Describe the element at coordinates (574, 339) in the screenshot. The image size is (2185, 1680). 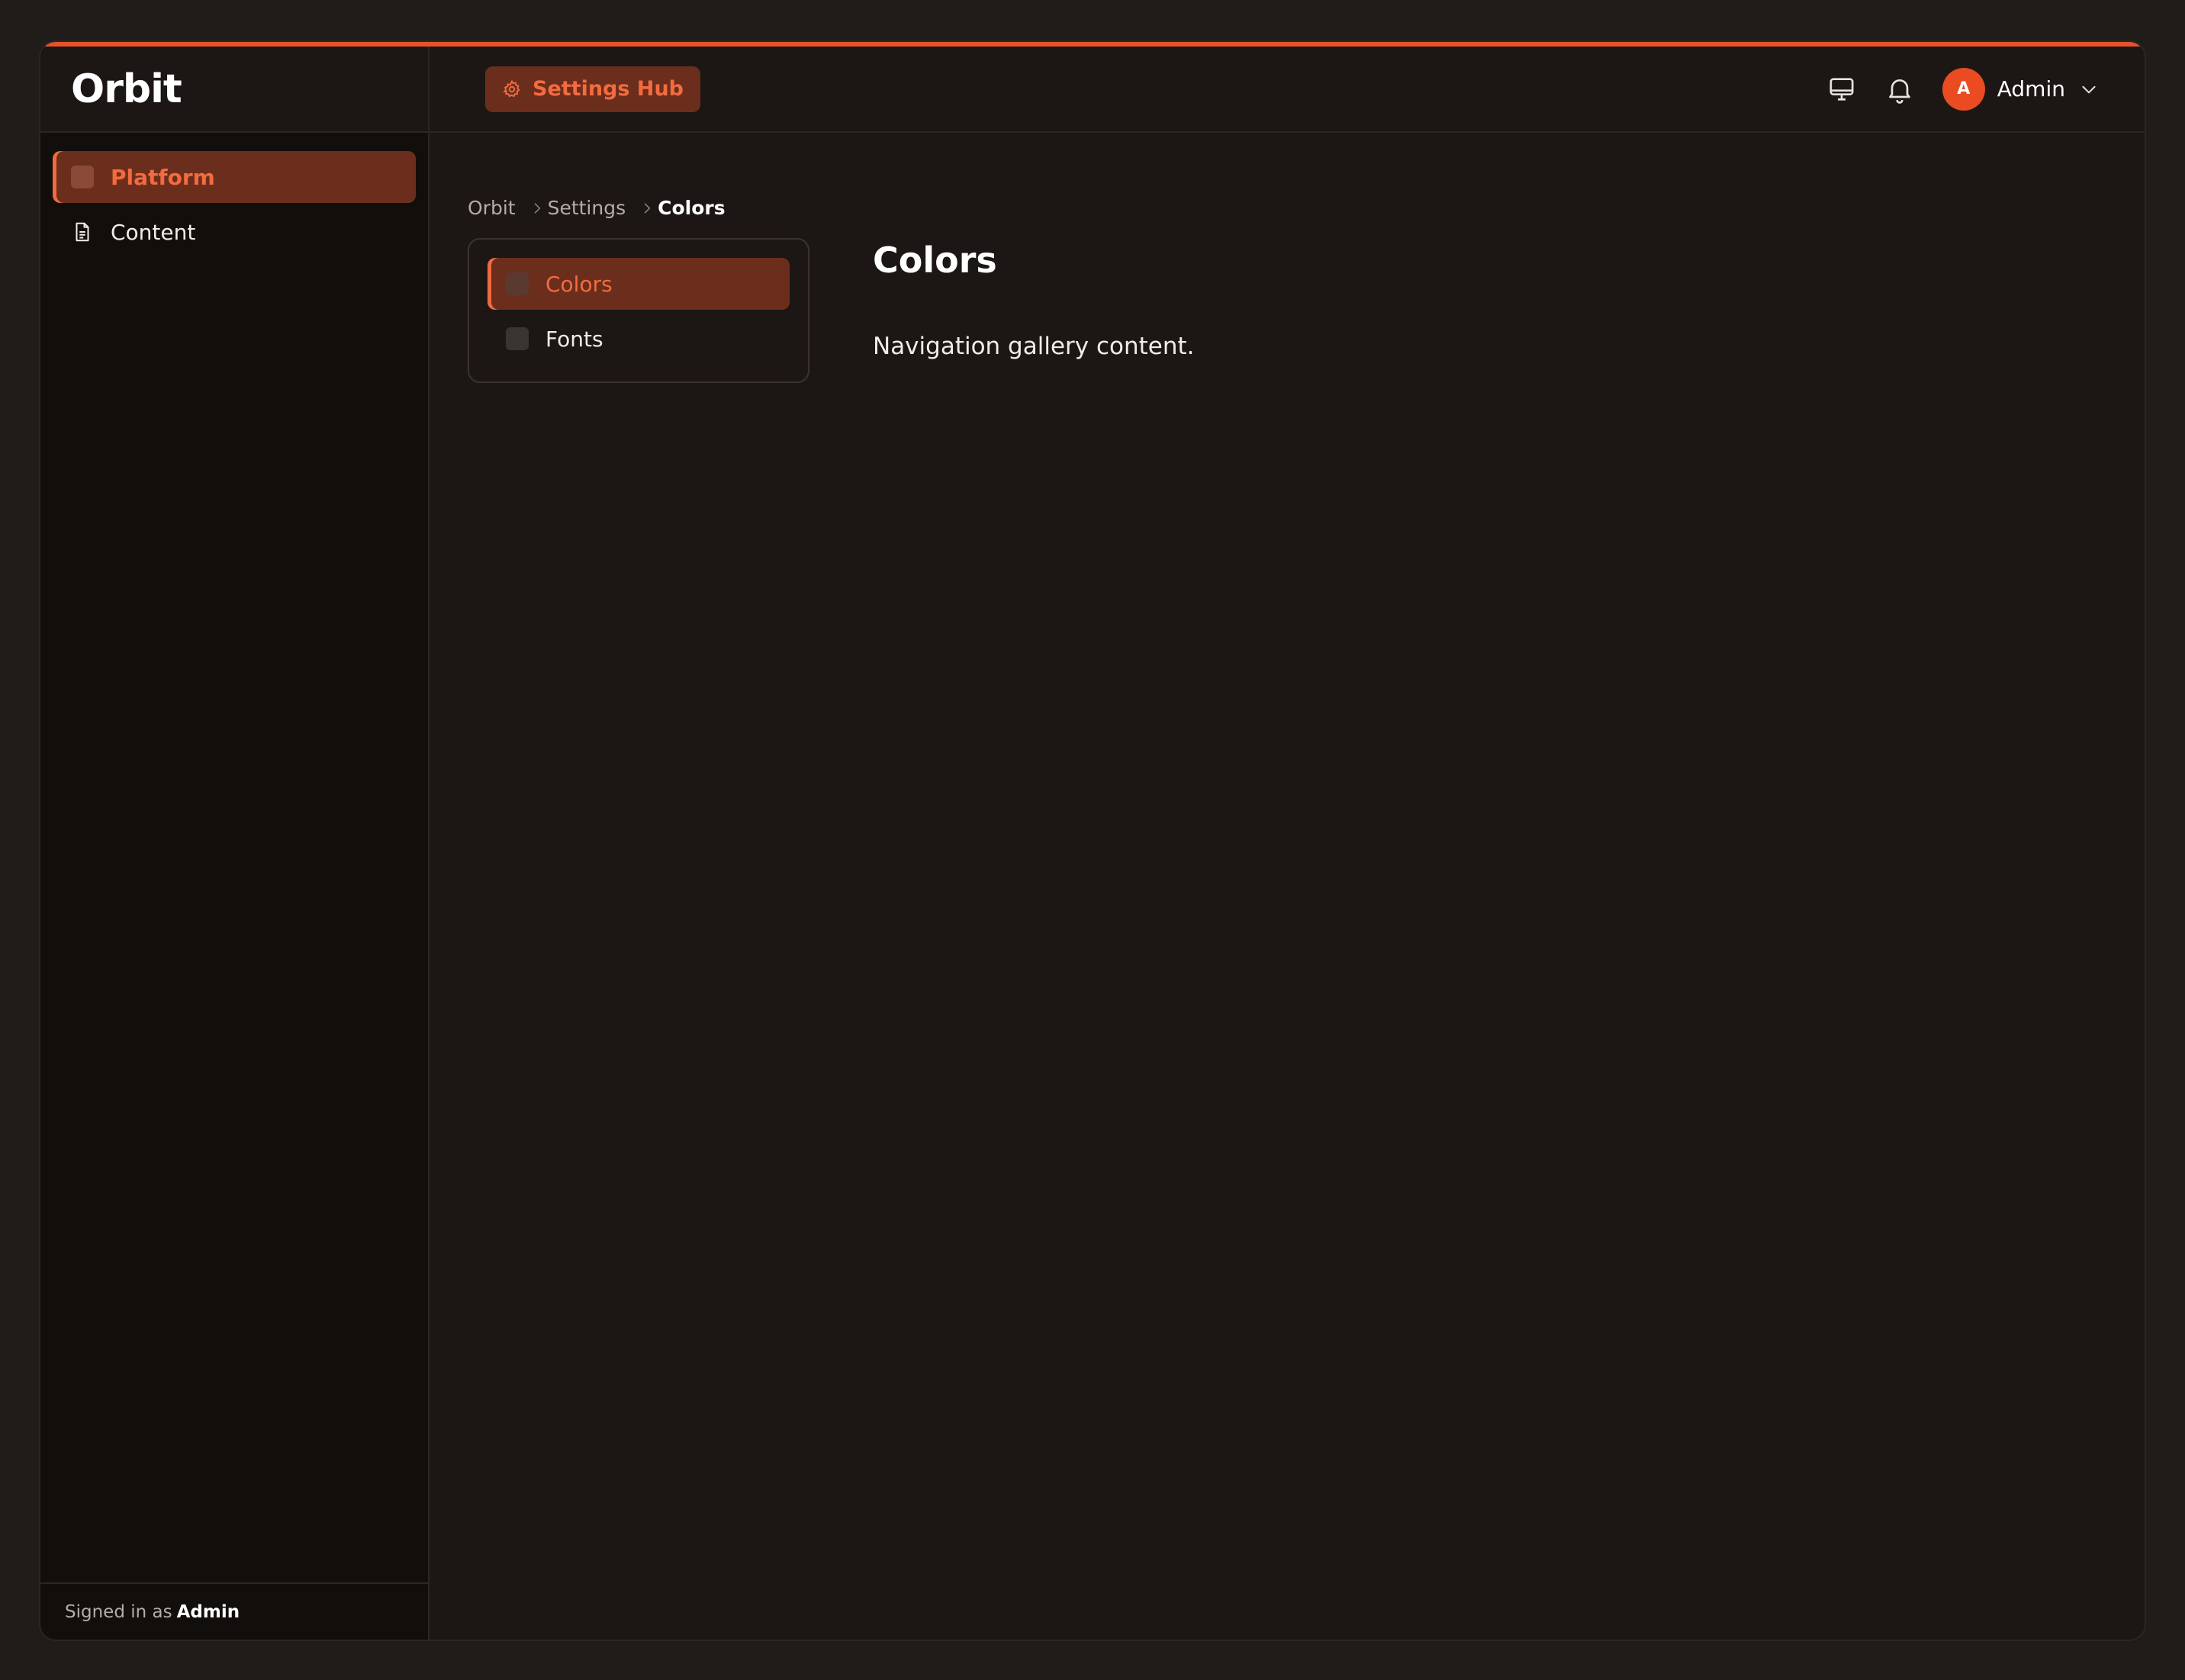
I see `subnav-item-label: Fonts` at that location.